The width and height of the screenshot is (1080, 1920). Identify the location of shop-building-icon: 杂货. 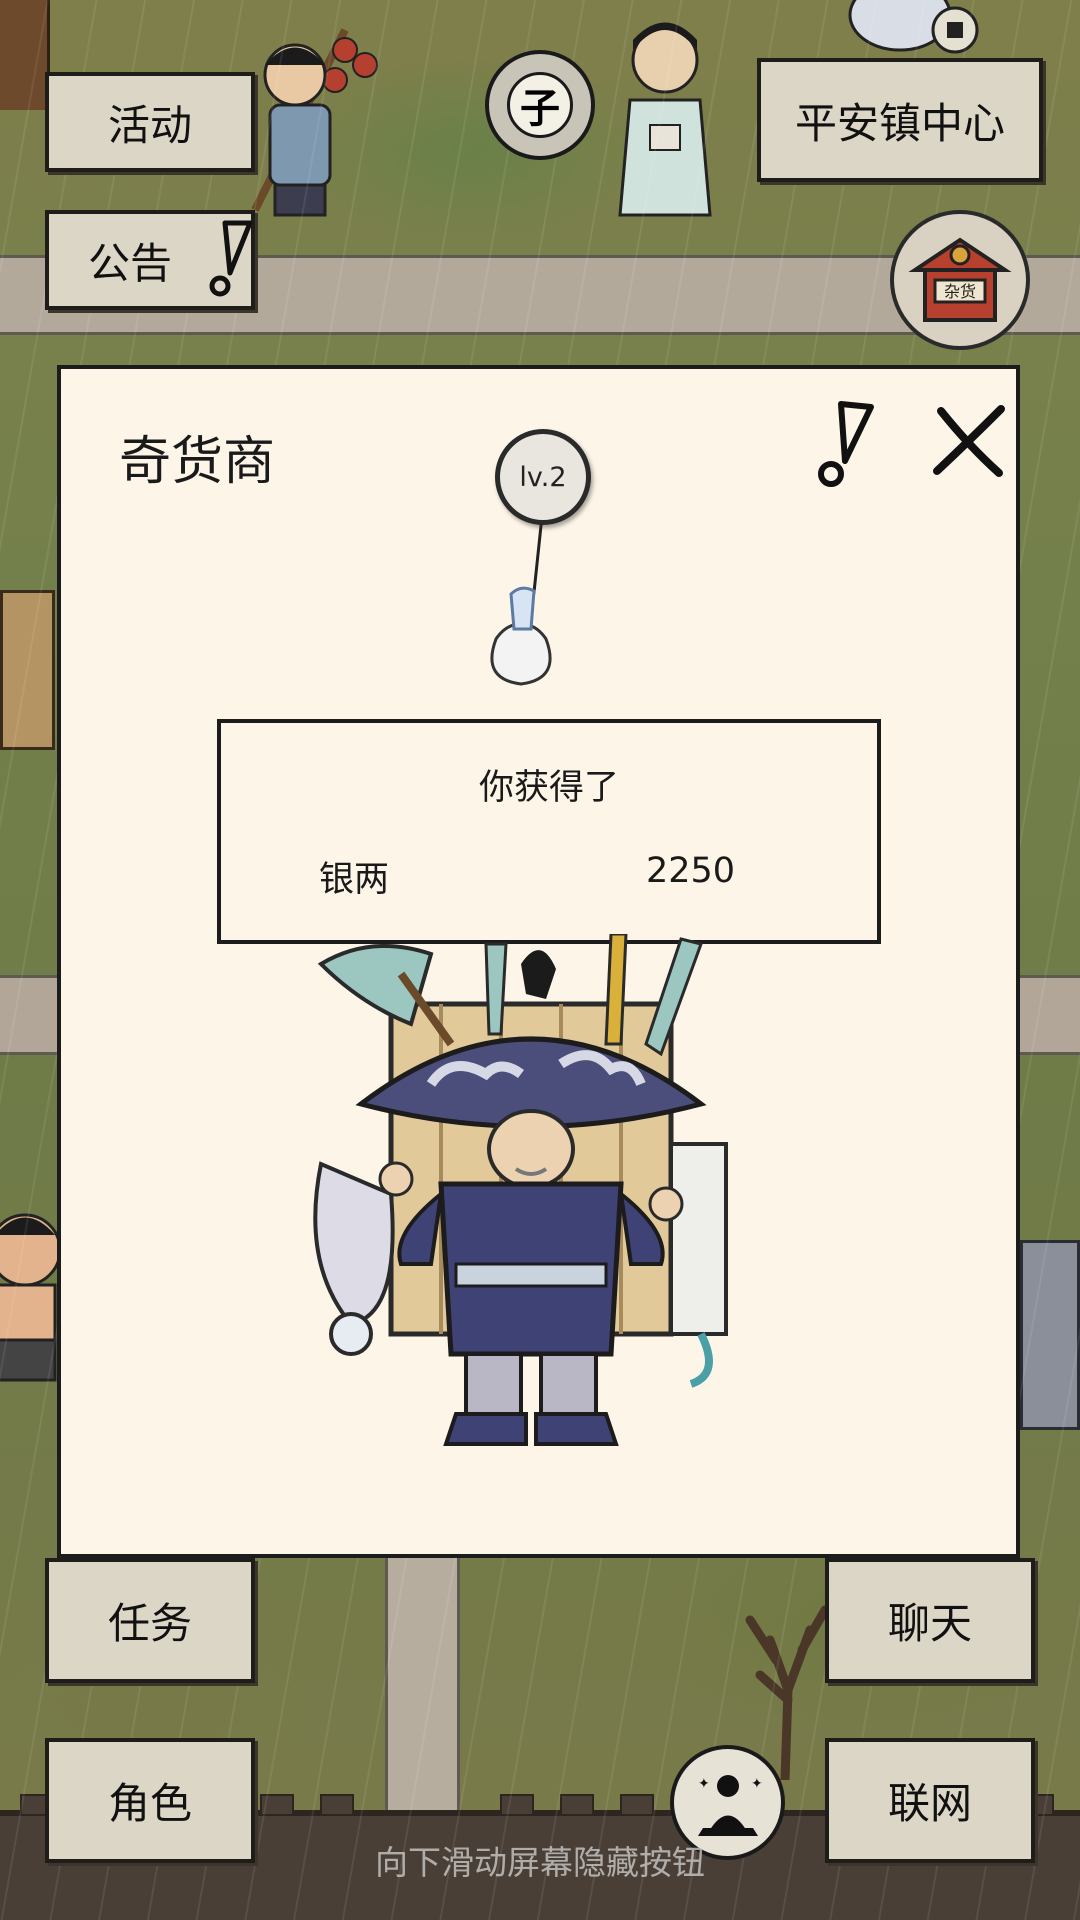
(960, 279).